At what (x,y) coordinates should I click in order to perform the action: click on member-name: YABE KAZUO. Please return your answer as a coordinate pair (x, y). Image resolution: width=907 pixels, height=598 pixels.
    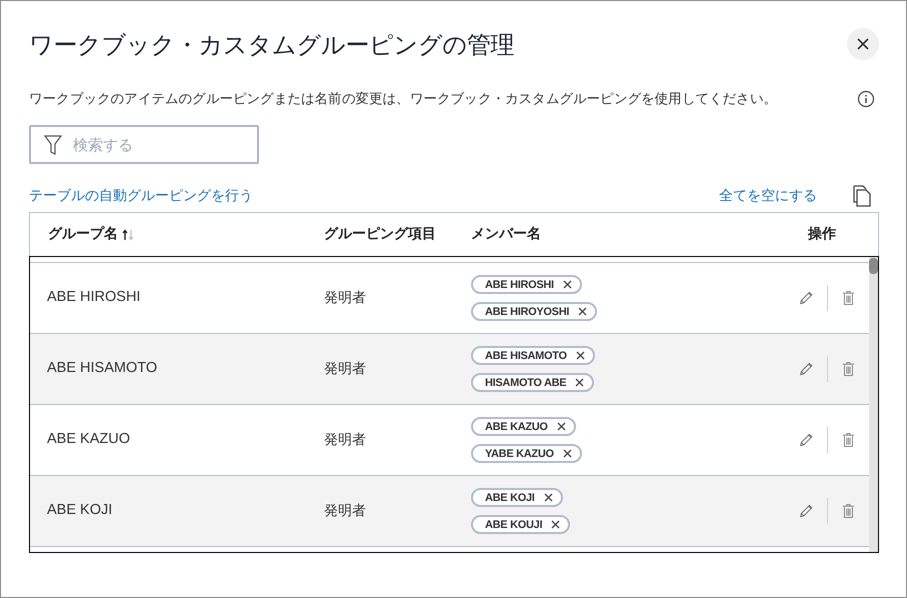
    Looking at the image, I should click on (519, 454).